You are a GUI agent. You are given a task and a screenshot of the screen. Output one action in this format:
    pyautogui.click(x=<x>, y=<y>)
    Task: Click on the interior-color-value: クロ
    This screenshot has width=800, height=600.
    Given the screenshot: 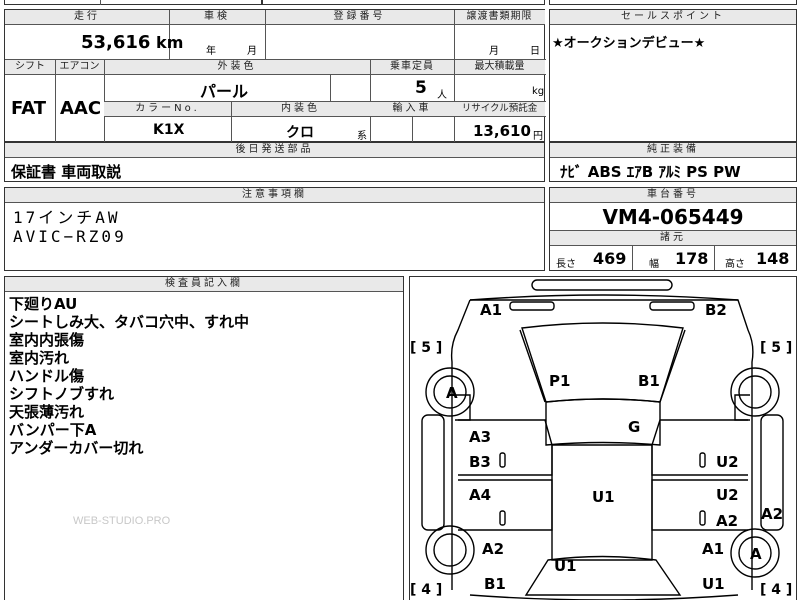 What is the action you would take?
    pyautogui.click(x=300, y=133)
    